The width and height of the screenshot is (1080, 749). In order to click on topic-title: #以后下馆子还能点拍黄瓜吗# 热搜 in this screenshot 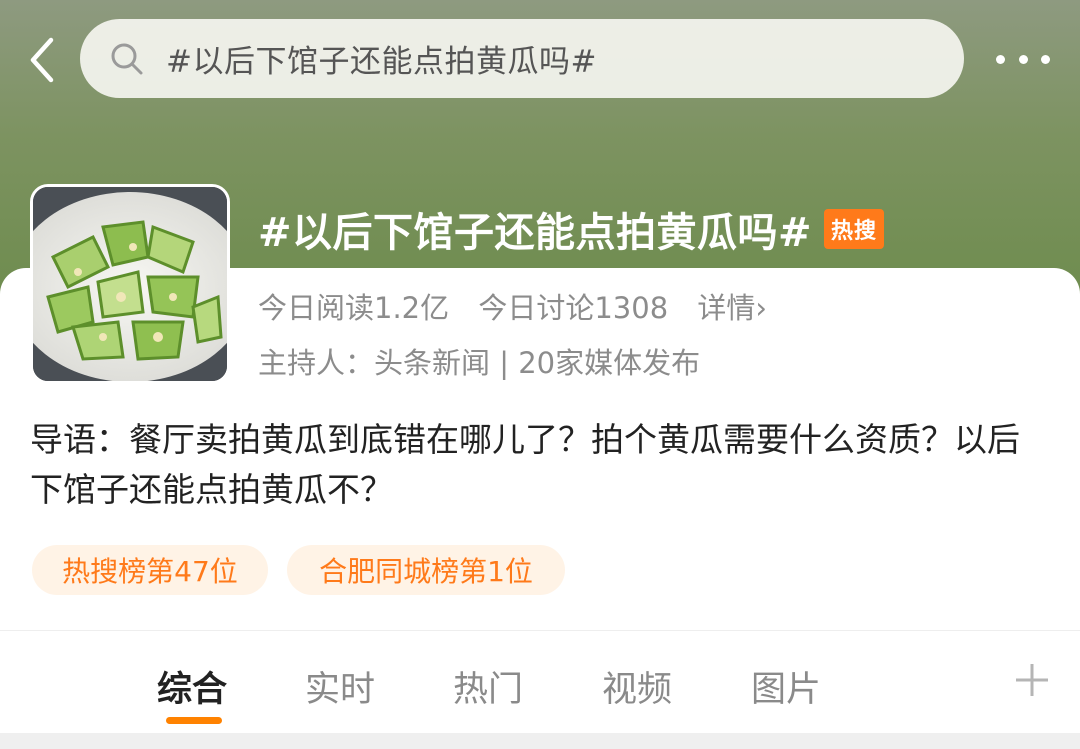, I will do `click(571, 229)`.